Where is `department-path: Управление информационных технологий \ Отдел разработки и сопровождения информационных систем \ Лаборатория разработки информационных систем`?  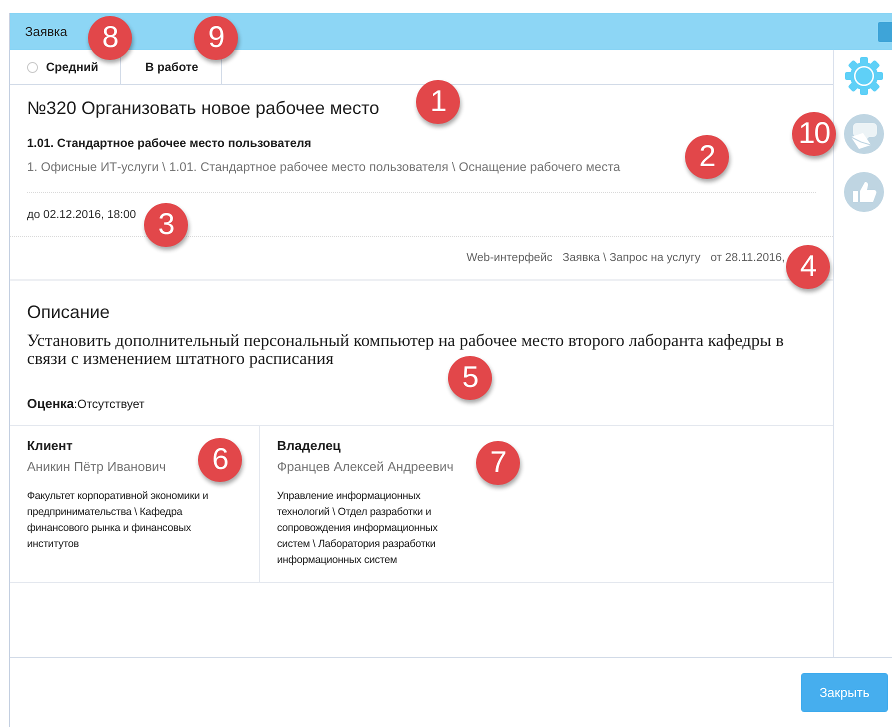
department-path: Управление информационных технологий \ Отдел разработки и сопровождения информационных систем \ Лаборатория разработки информационных систем is located at coordinates (358, 528).